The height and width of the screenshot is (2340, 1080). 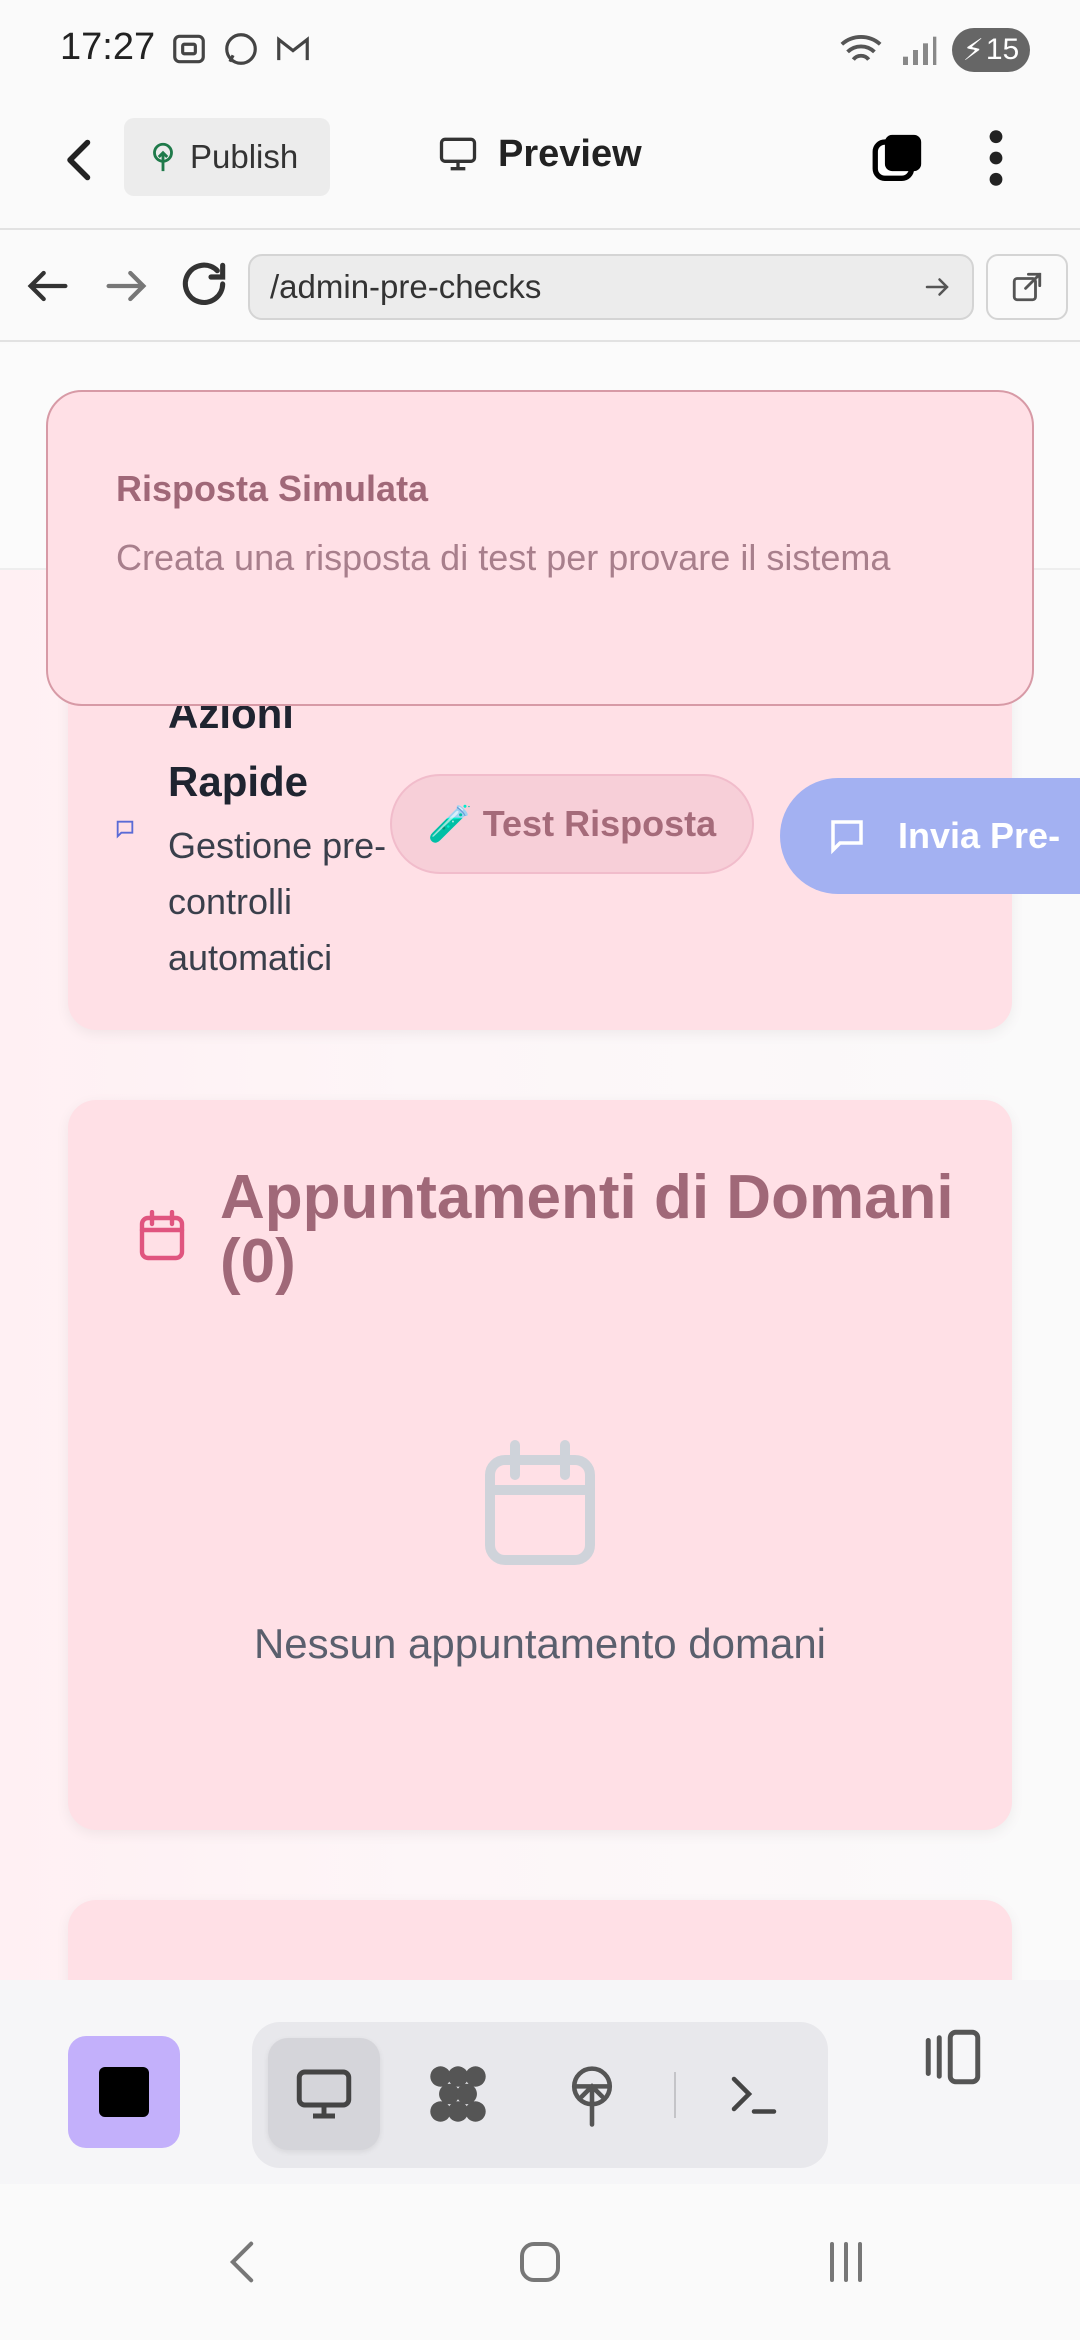 I want to click on reload-icon, so click(x=204, y=284).